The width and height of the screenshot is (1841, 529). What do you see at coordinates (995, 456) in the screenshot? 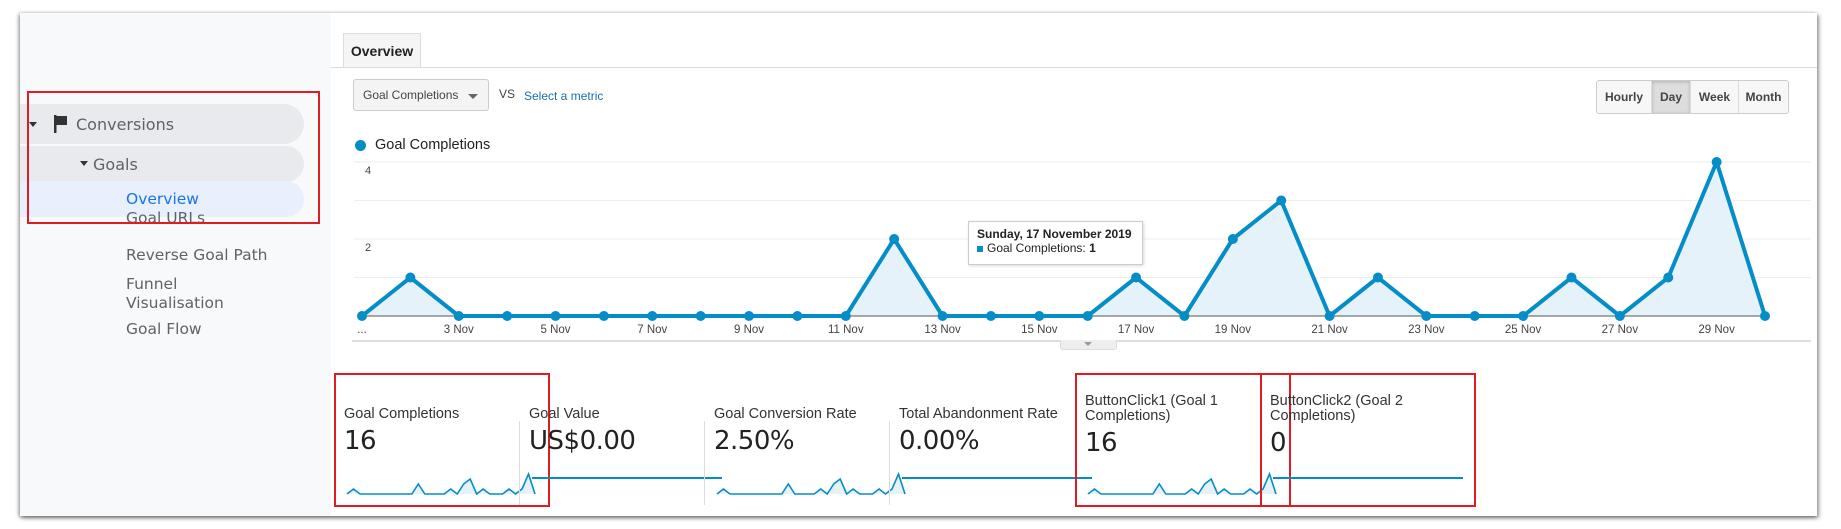
I see `scorecard: Total Abandonment Rate 0.00%` at bounding box center [995, 456].